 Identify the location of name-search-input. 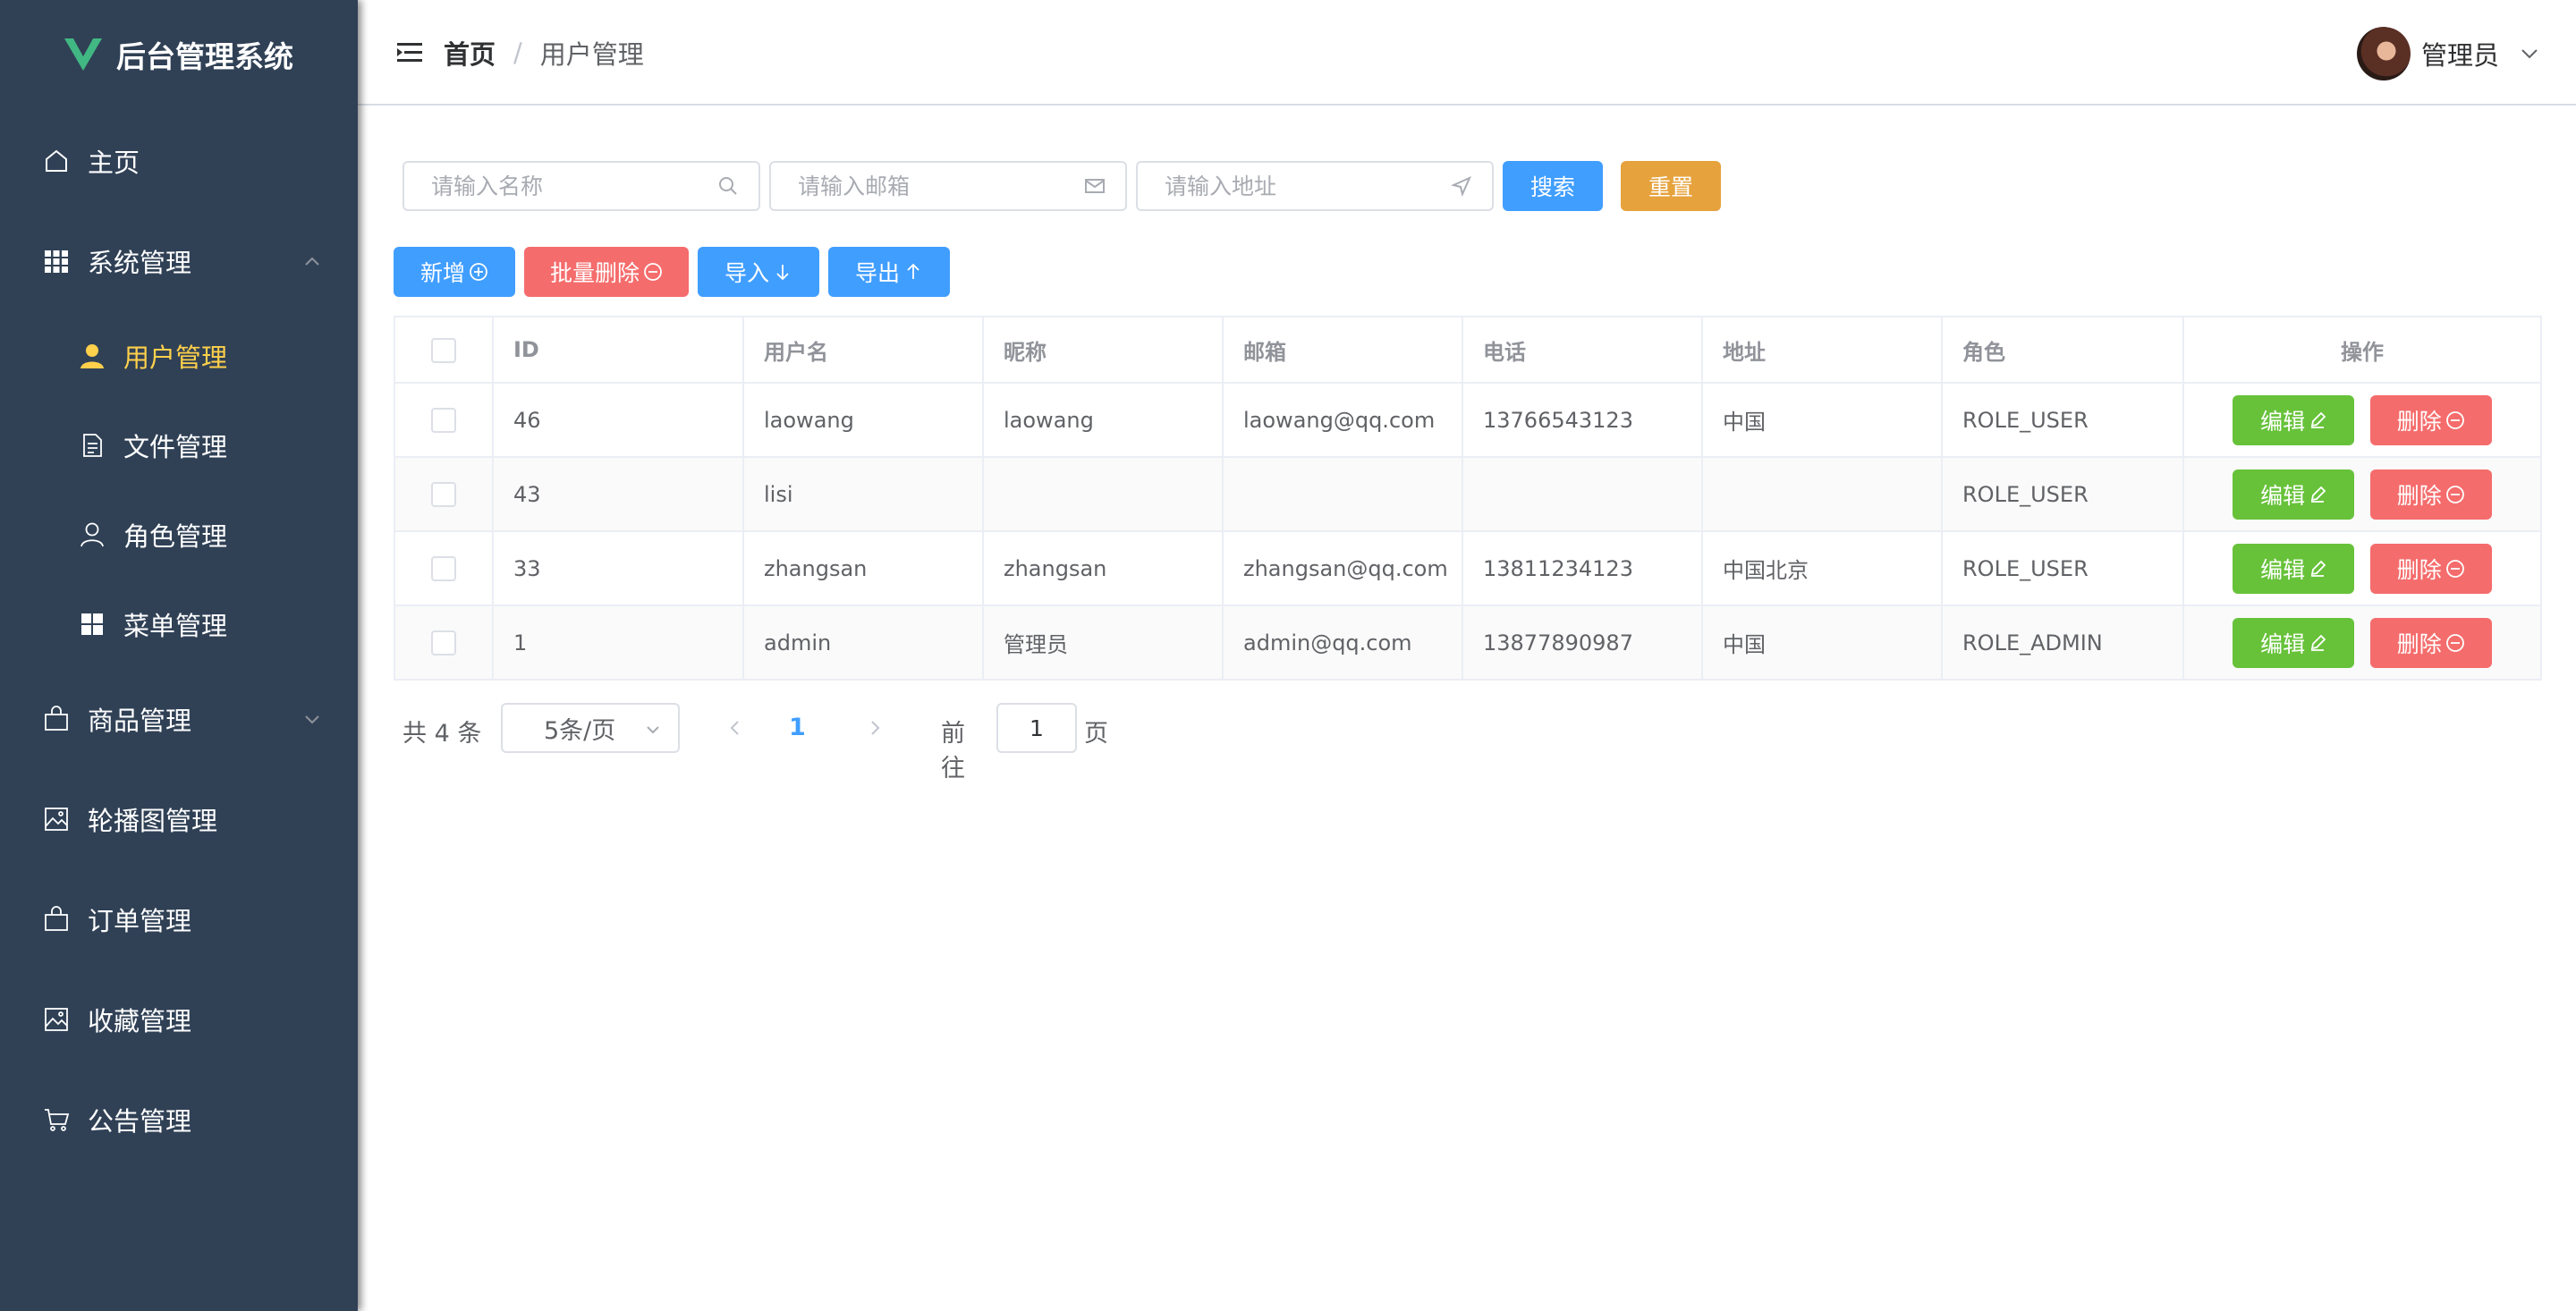
(581, 186).